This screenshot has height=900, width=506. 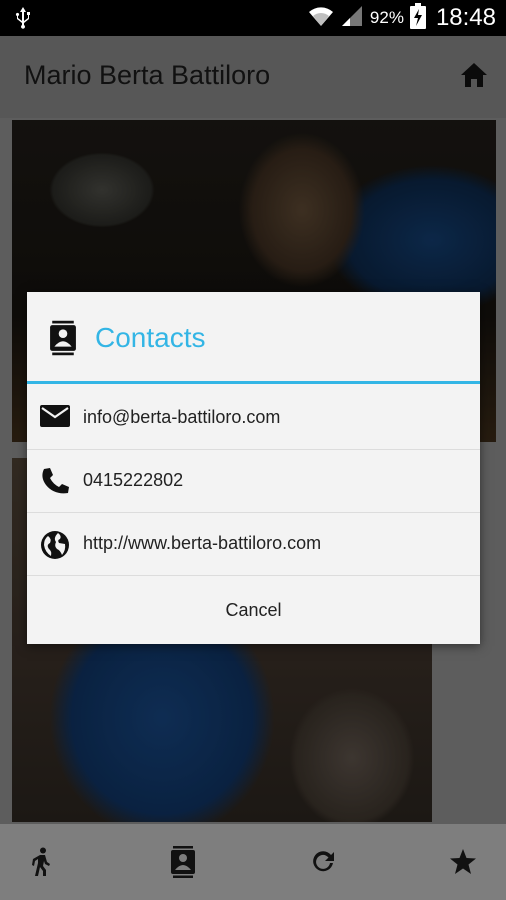 What do you see at coordinates (23, 20) in the screenshot?
I see `usb-icon` at bounding box center [23, 20].